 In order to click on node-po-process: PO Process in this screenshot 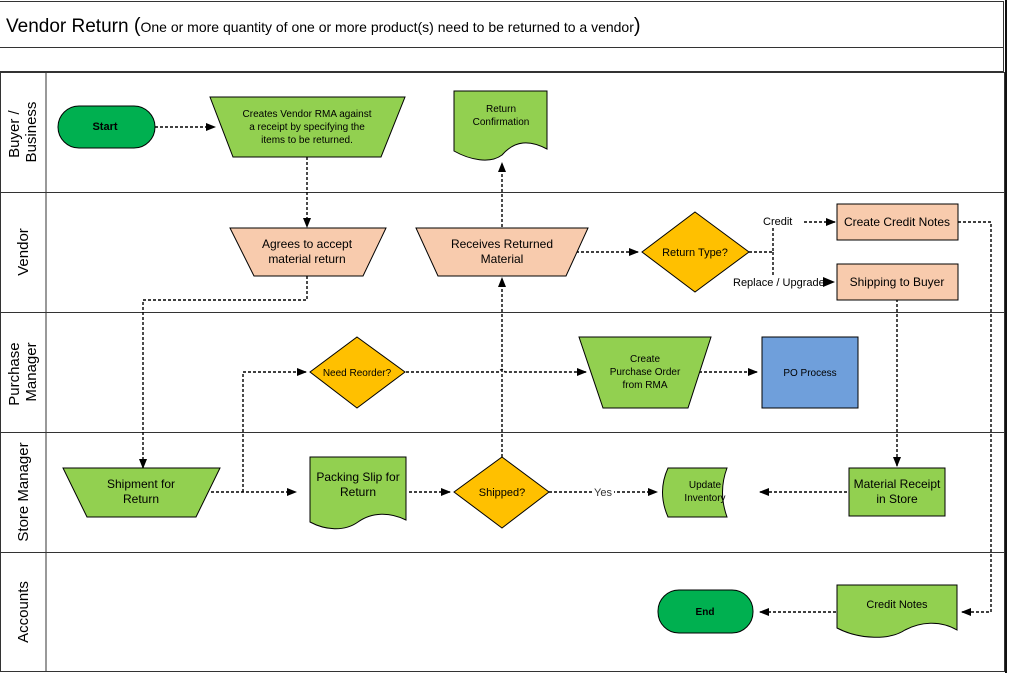, I will do `click(810, 372)`.